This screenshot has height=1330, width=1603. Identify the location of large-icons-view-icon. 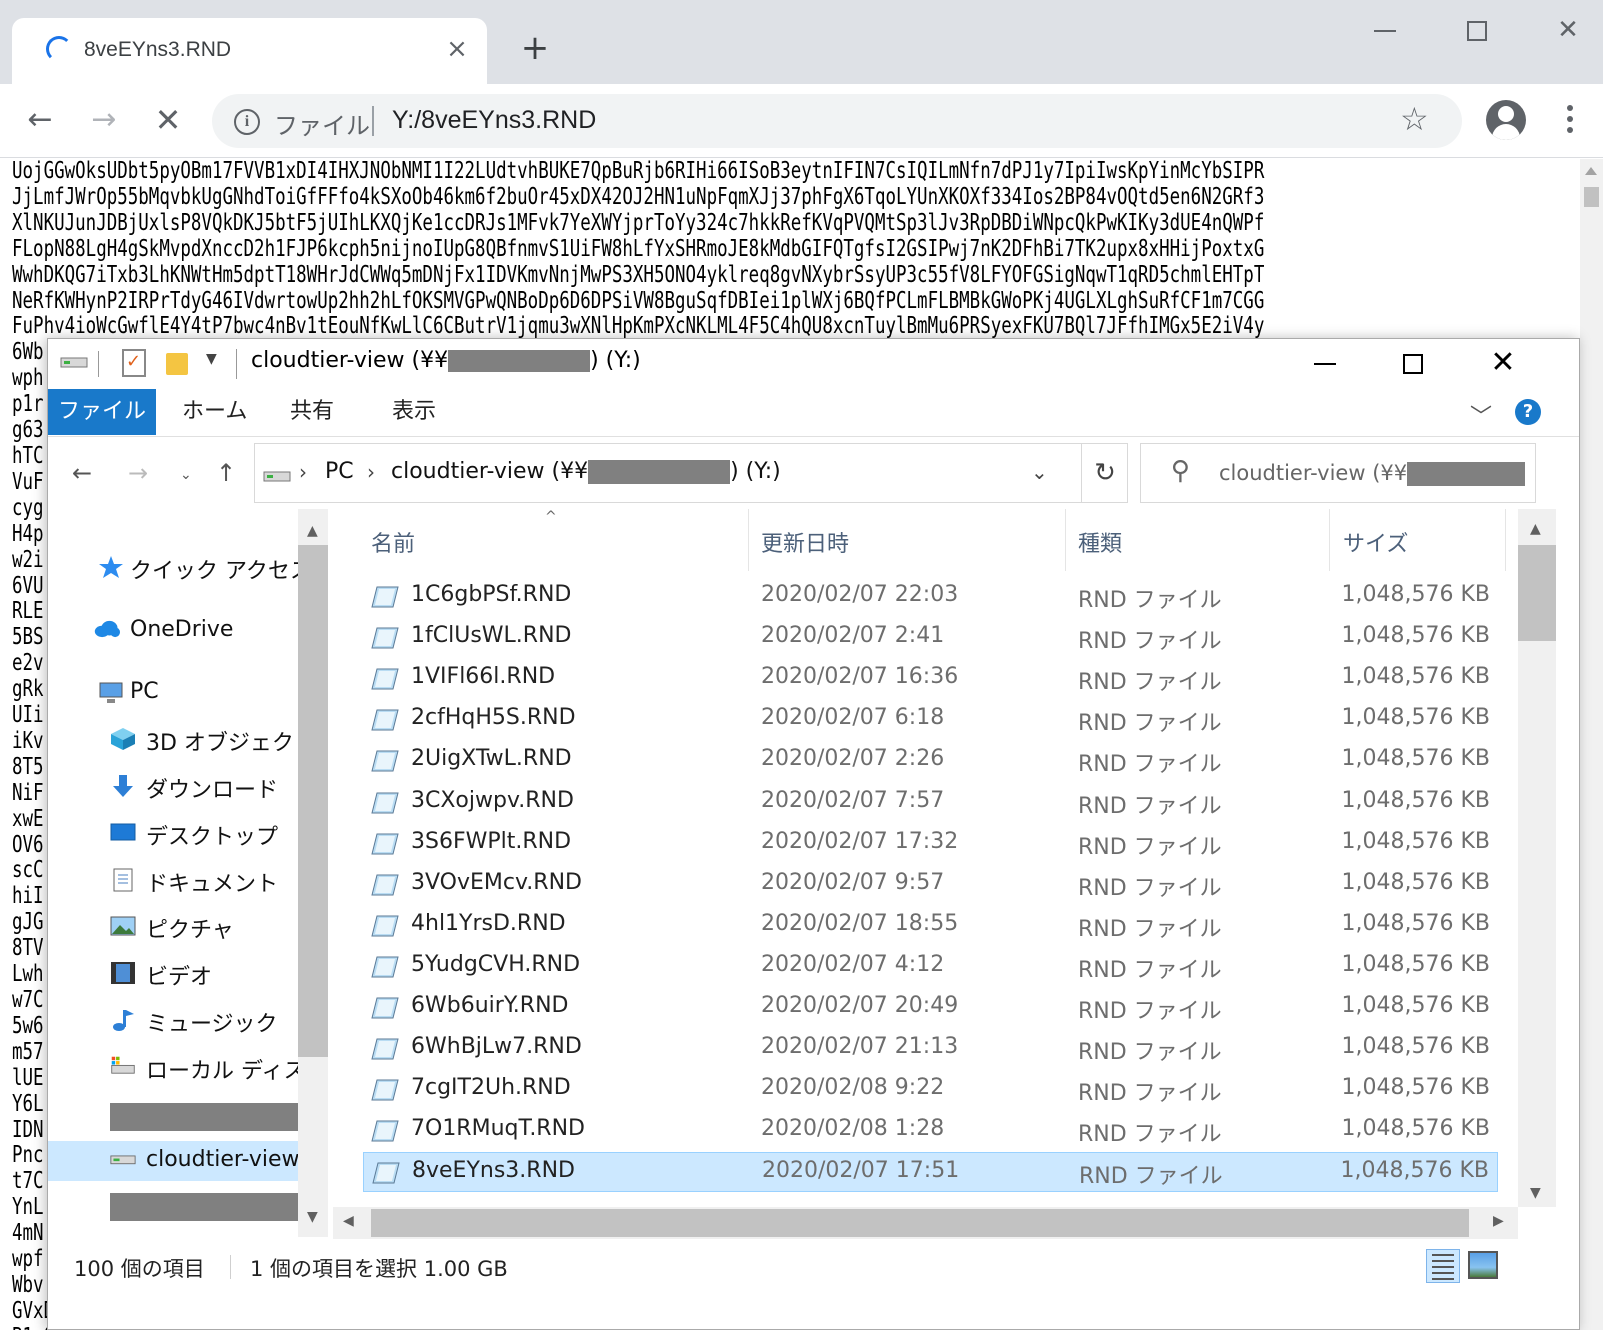
(1483, 1265).